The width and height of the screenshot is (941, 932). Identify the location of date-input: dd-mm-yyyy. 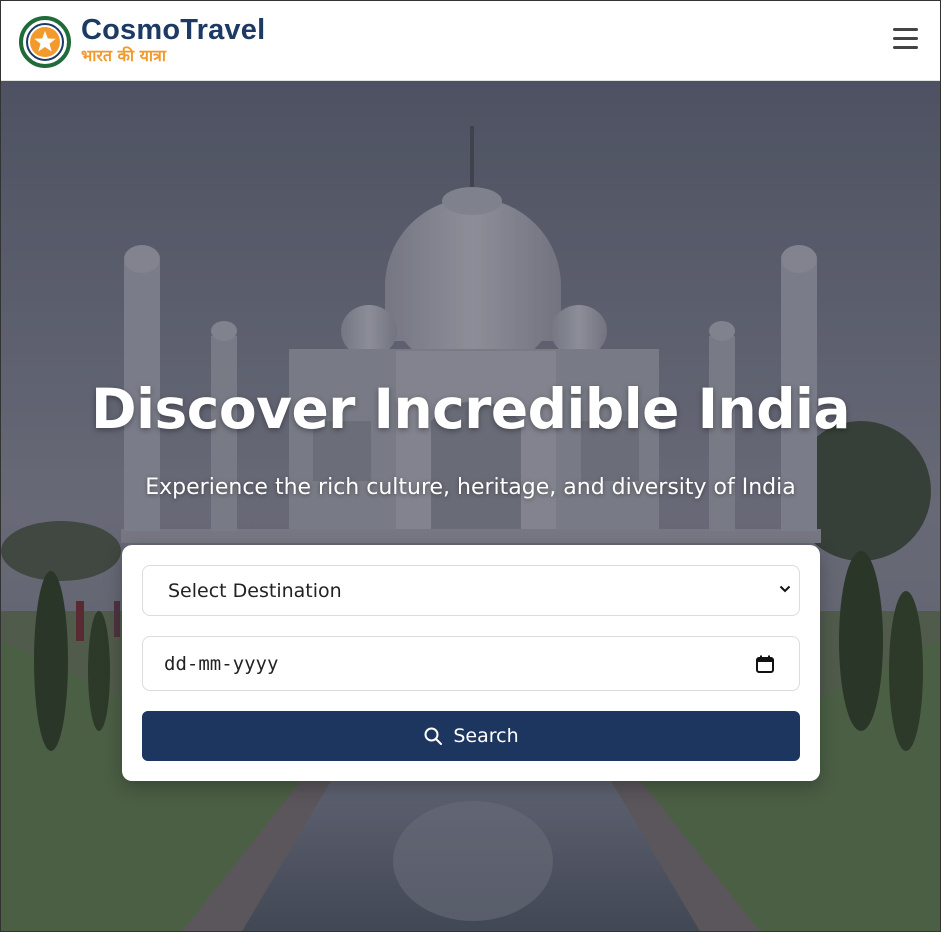
(471, 663).